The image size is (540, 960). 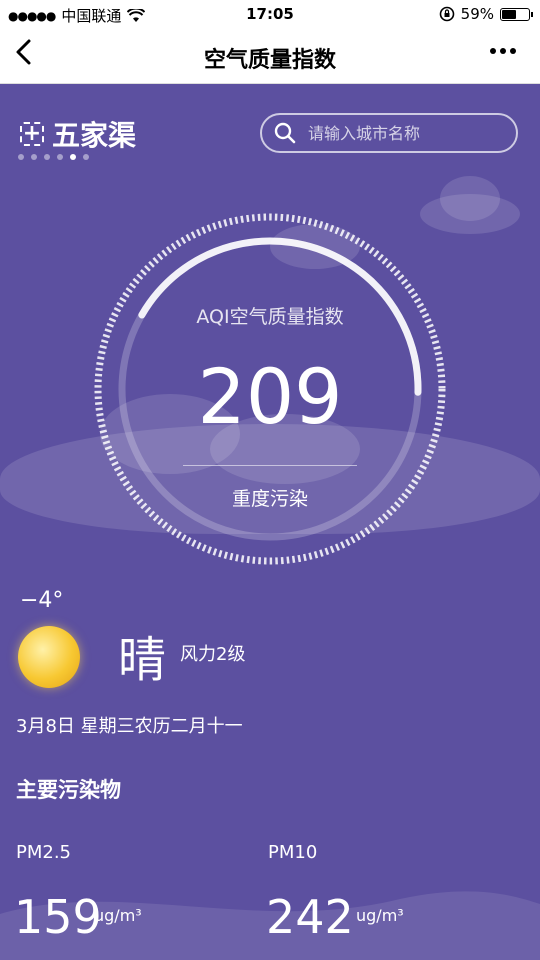 What do you see at coordinates (270, 14) in the screenshot?
I see `status-bar: ●●●●● 中国联通 17:05 59%` at bounding box center [270, 14].